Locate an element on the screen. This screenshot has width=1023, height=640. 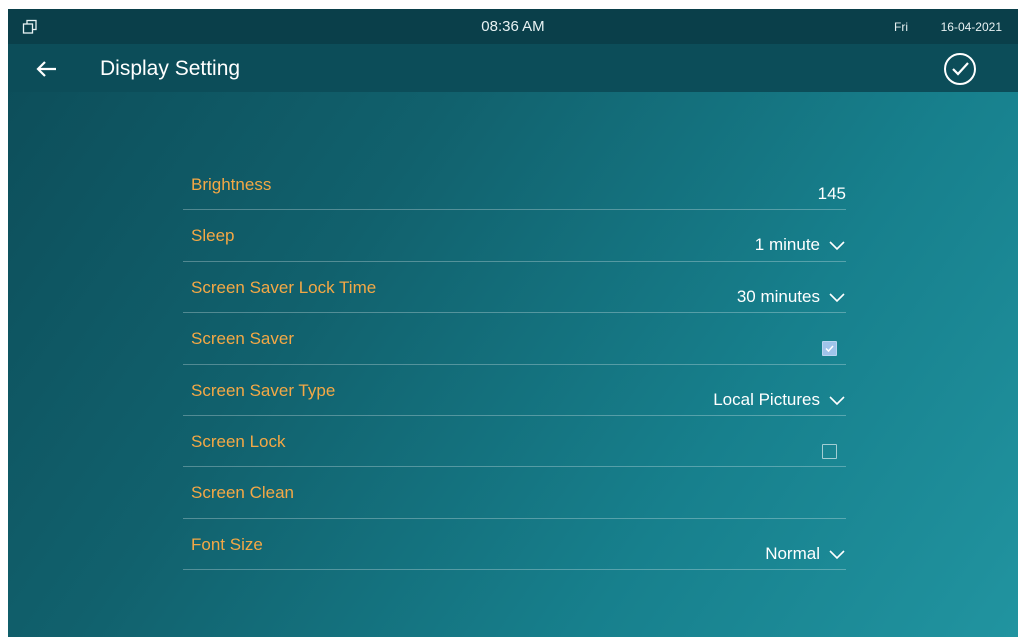
title-bar: Display Setting is located at coordinates (513, 68).